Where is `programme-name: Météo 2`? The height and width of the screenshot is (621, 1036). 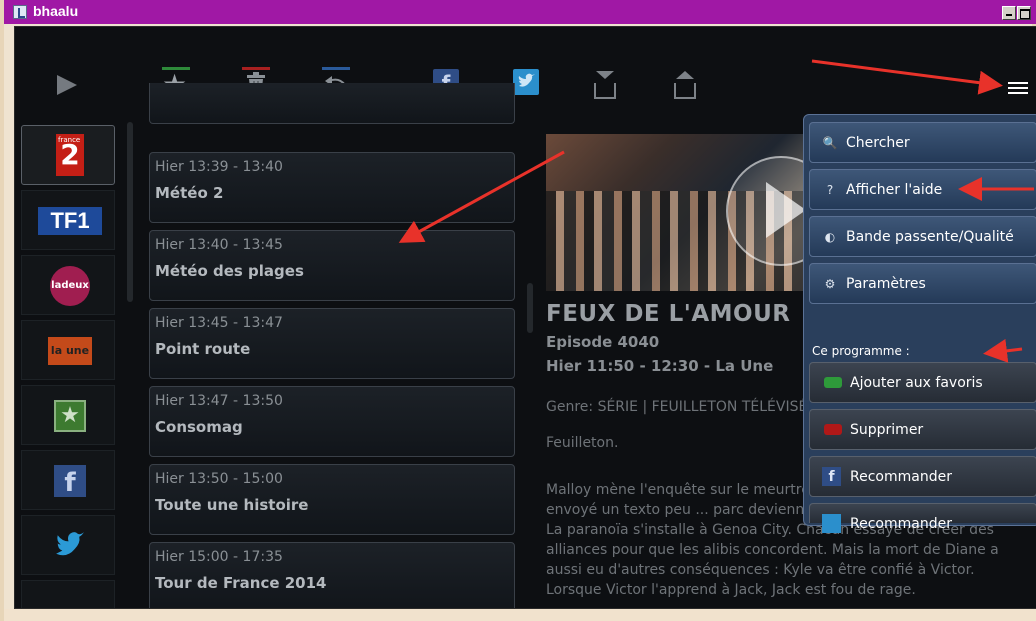
programme-name: Météo 2 is located at coordinates (189, 193).